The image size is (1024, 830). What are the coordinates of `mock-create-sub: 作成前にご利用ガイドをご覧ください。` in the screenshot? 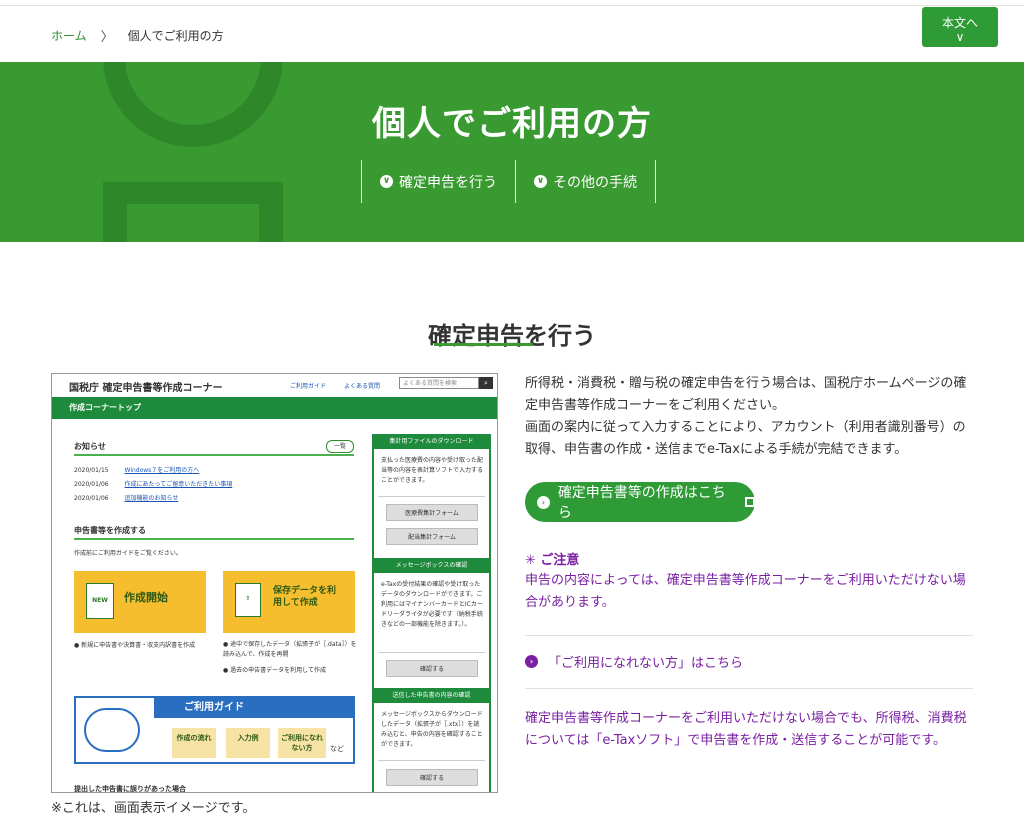 It's located at (128, 553).